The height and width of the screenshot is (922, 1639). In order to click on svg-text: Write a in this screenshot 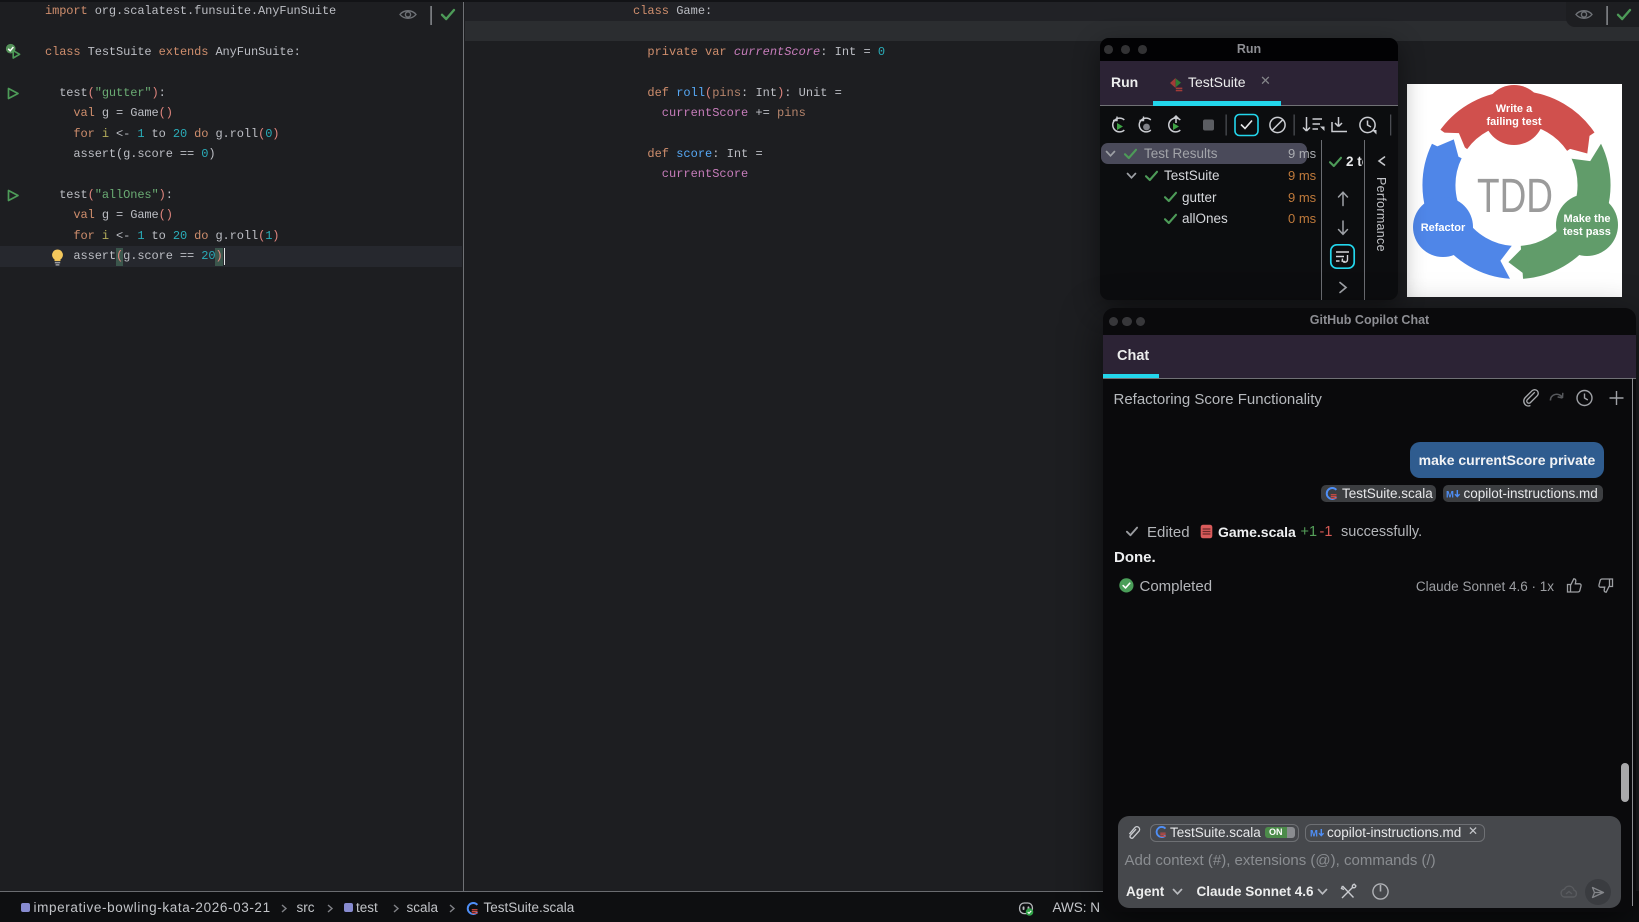, I will do `click(1514, 109)`.